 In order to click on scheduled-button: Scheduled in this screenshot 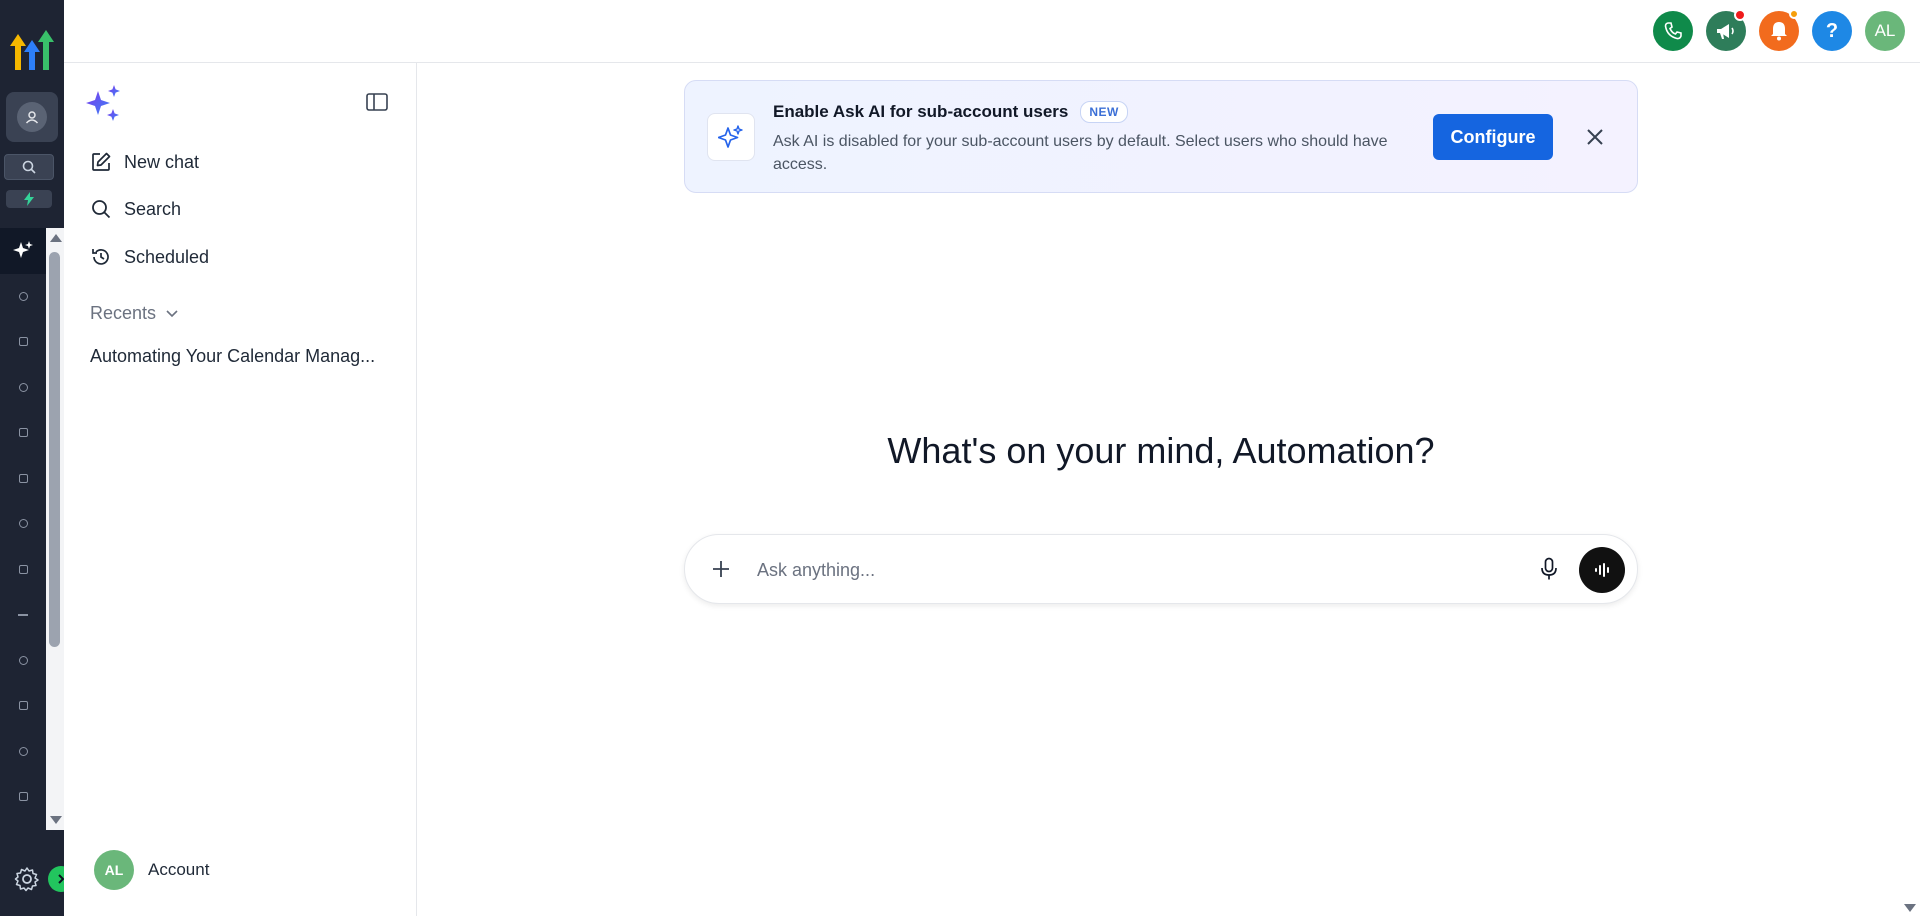, I will do `click(149, 257)`.